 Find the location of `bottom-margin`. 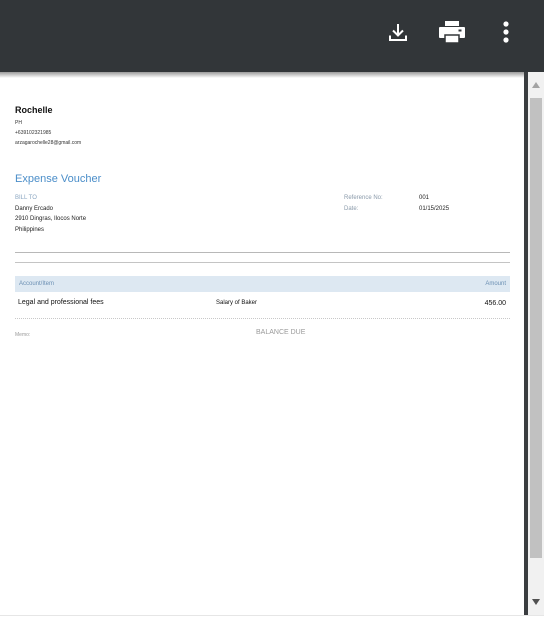

bottom-margin is located at coordinates (272, 629).